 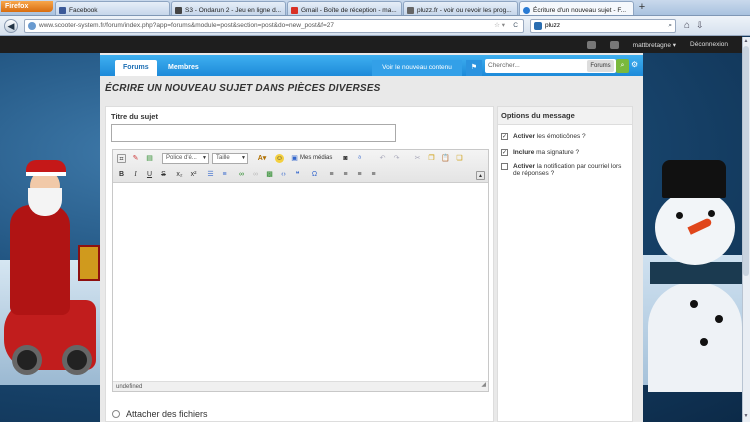 What do you see at coordinates (396, 158) in the screenshot?
I see `redo-icon: ↷` at bounding box center [396, 158].